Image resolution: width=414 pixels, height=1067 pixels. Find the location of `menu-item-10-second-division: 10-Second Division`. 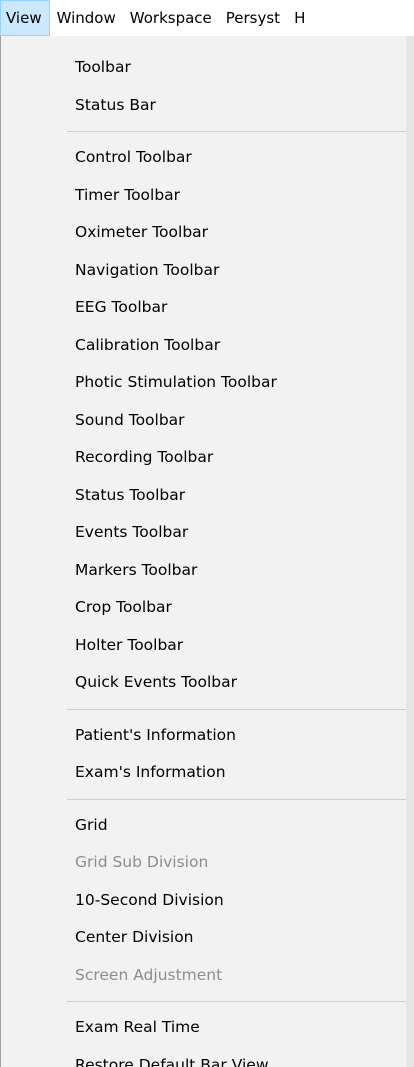

menu-item-10-second-division: 10-Second Division is located at coordinates (206, 901).